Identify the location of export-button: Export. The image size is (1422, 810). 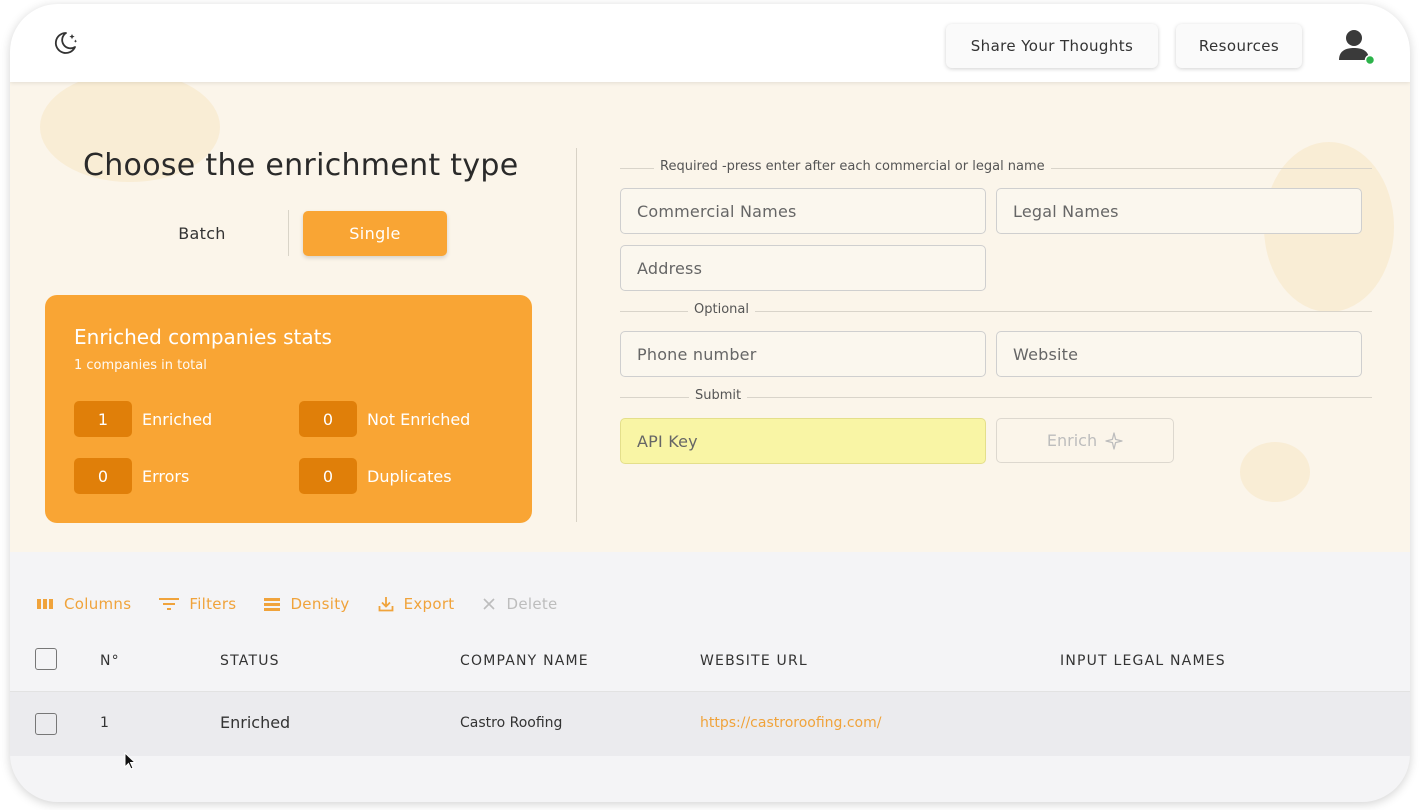
(416, 604).